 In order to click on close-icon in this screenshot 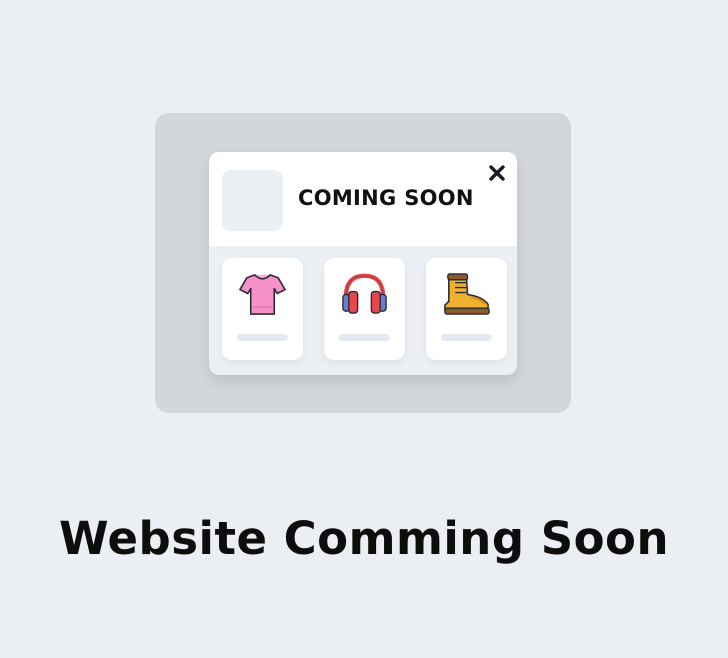, I will do `click(497, 173)`.